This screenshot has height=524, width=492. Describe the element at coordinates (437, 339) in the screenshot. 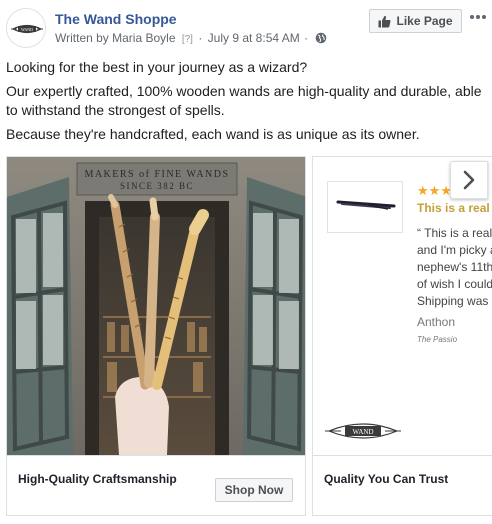

I see `review-author-subtitle: The Passio` at that location.